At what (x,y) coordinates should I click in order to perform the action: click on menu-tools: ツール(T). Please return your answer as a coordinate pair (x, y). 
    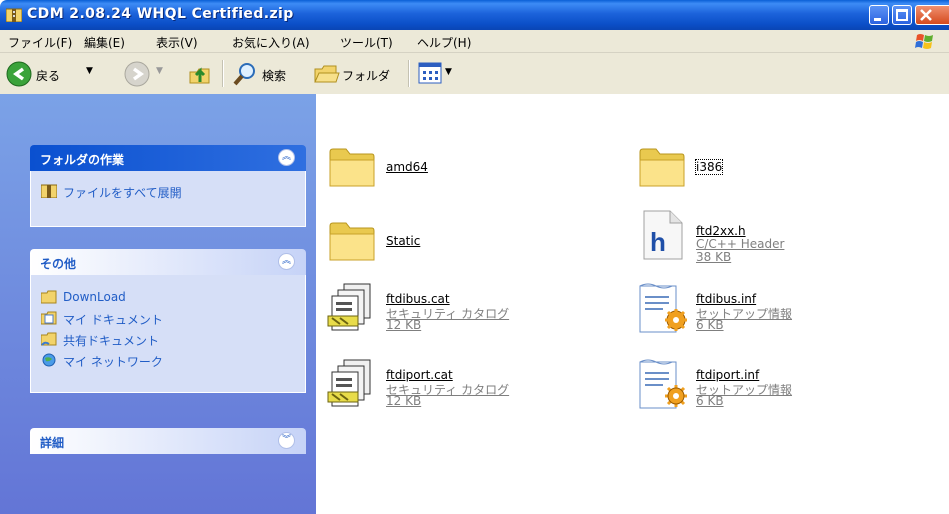
    Looking at the image, I should click on (366, 42).